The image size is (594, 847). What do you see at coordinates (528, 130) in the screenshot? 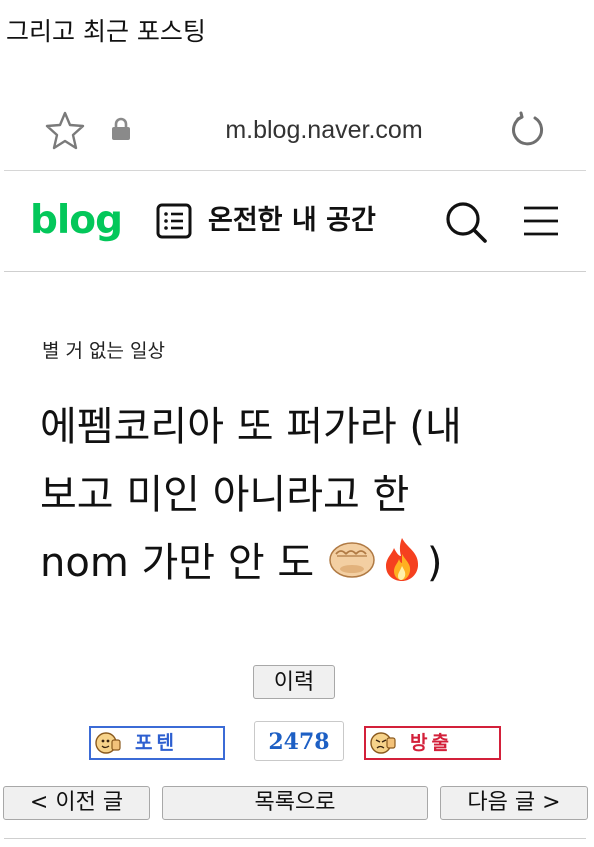
I see `reload-icon` at bounding box center [528, 130].